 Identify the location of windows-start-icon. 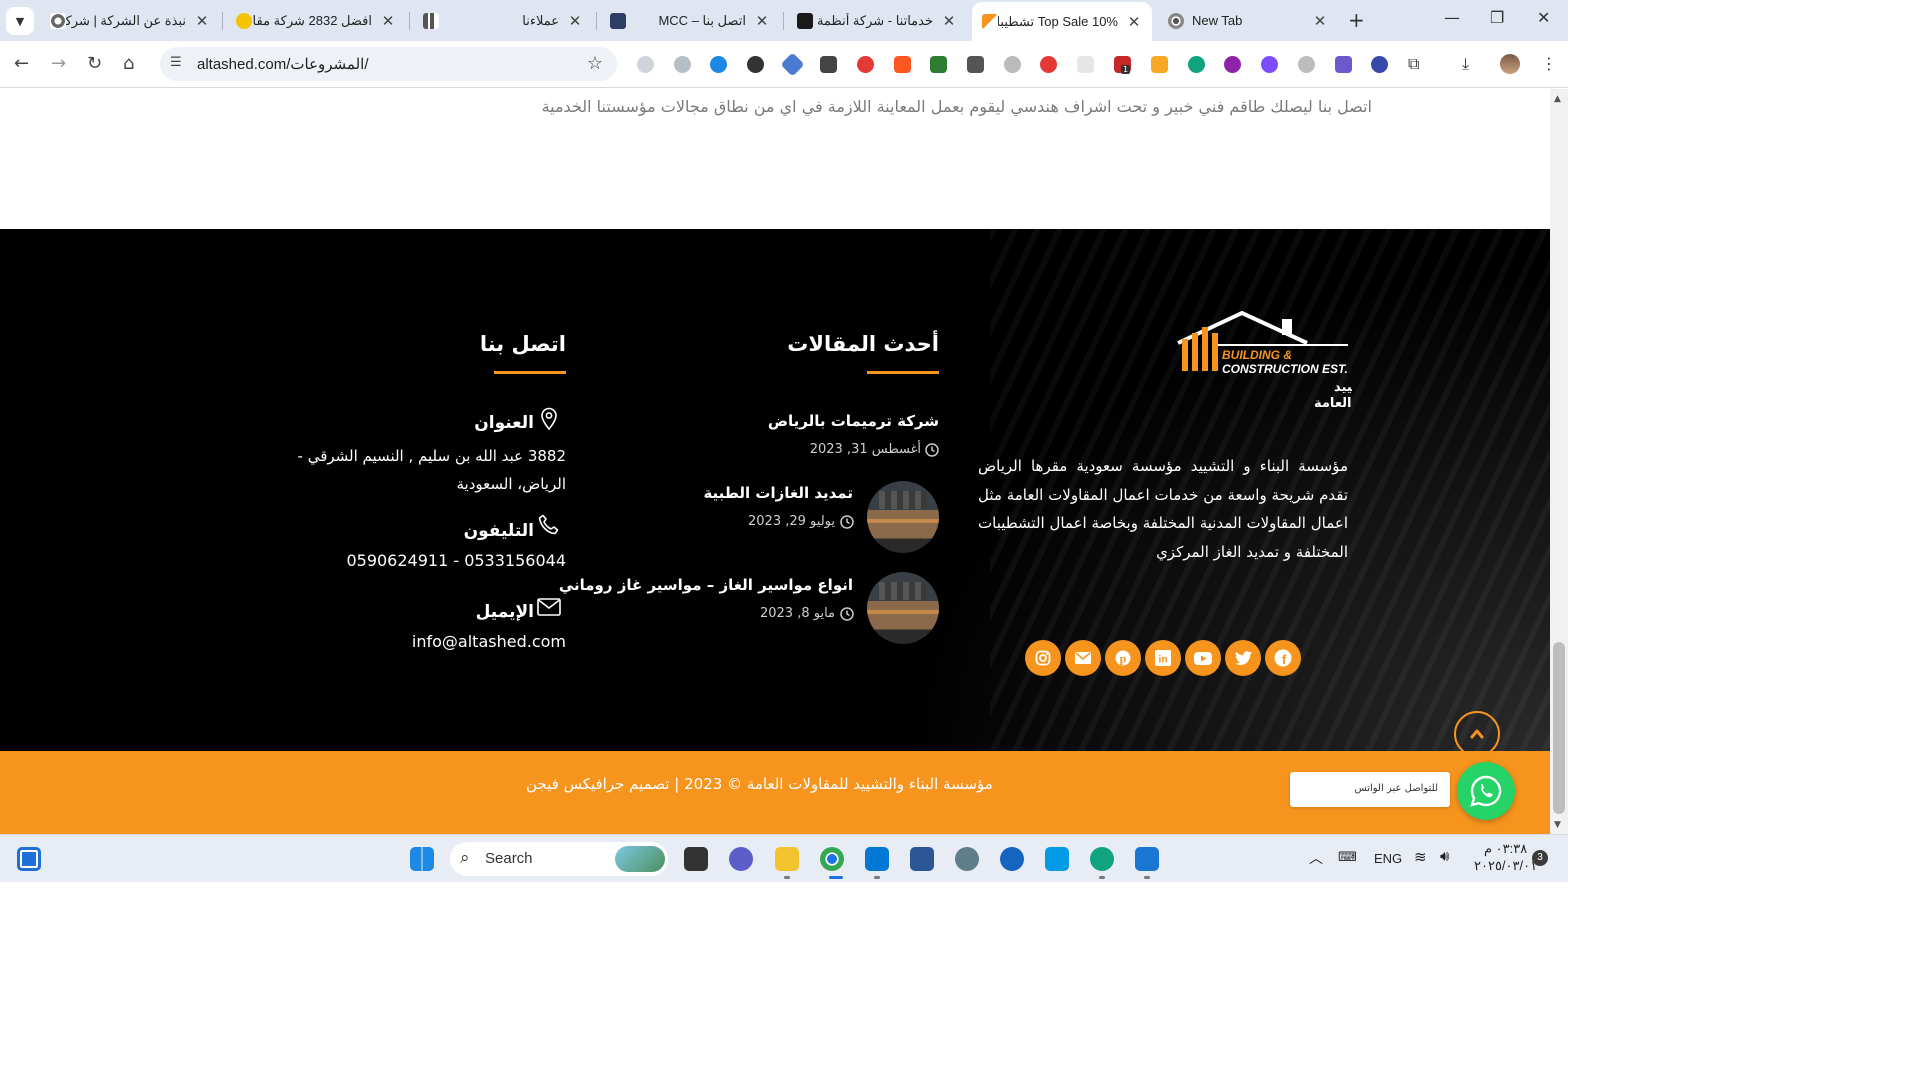
(422, 859).